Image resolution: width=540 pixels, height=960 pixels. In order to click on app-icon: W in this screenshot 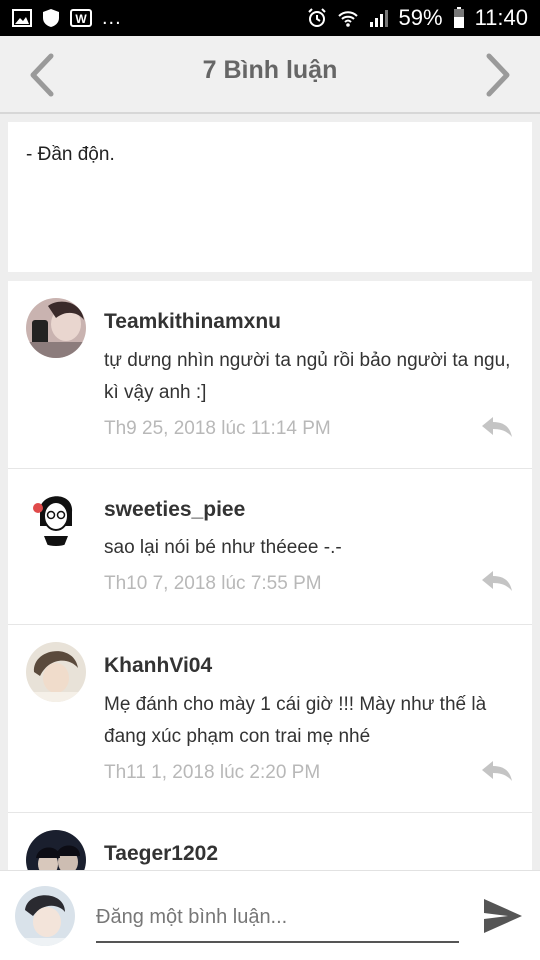, I will do `click(81, 18)`.